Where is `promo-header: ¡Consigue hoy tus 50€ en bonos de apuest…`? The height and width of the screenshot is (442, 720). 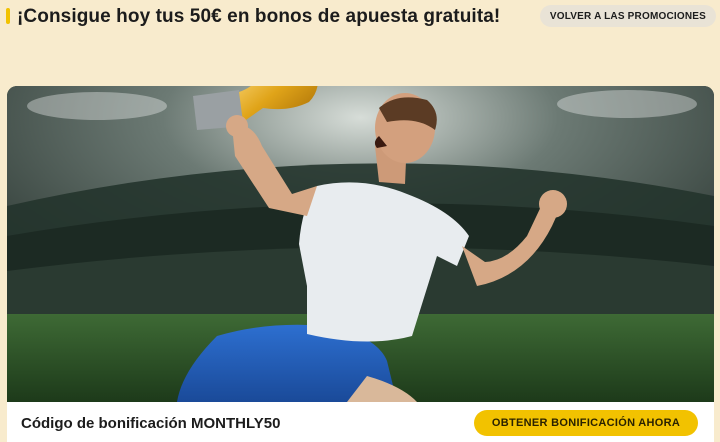 promo-header: ¡Consigue hoy tus 50€ en bonos de apuest… is located at coordinates (360, 17).